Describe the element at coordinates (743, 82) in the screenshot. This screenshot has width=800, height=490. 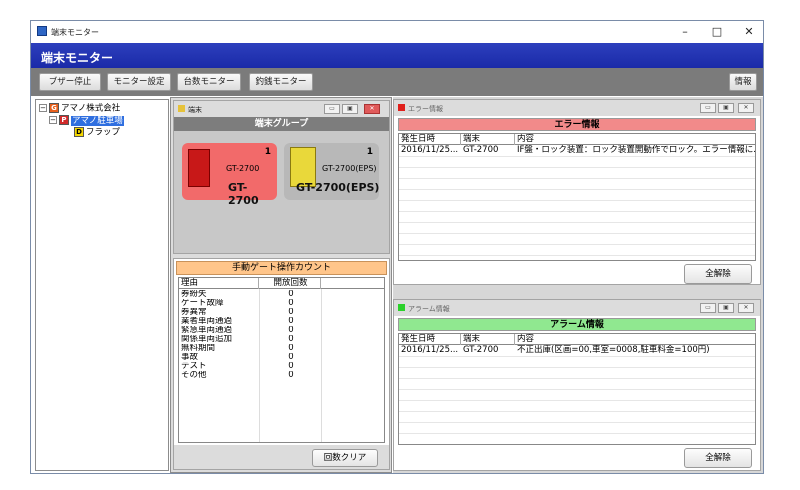
I see `info-button: 情報` at that location.